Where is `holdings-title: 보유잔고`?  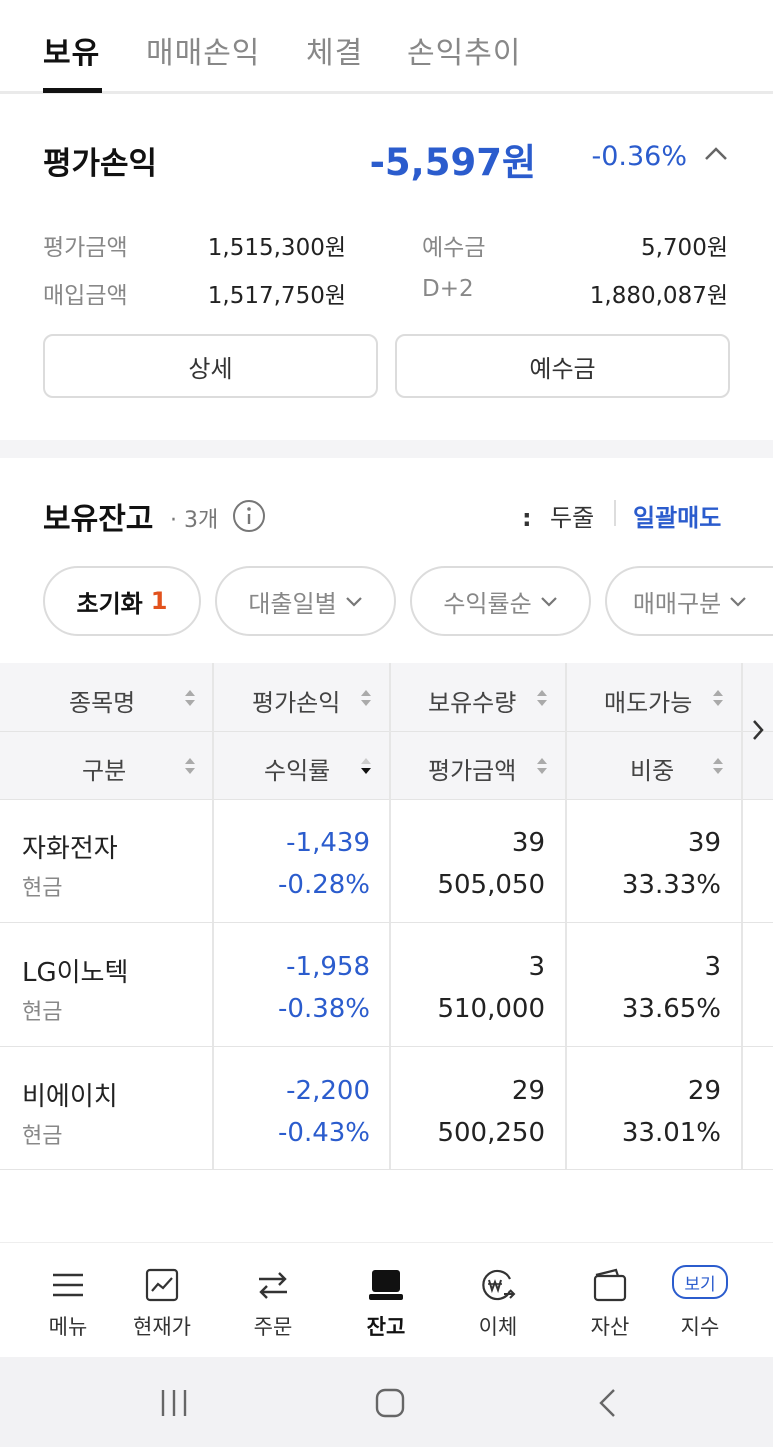 holdings-title: 보유잔고 is located at coordinates (98, 519).